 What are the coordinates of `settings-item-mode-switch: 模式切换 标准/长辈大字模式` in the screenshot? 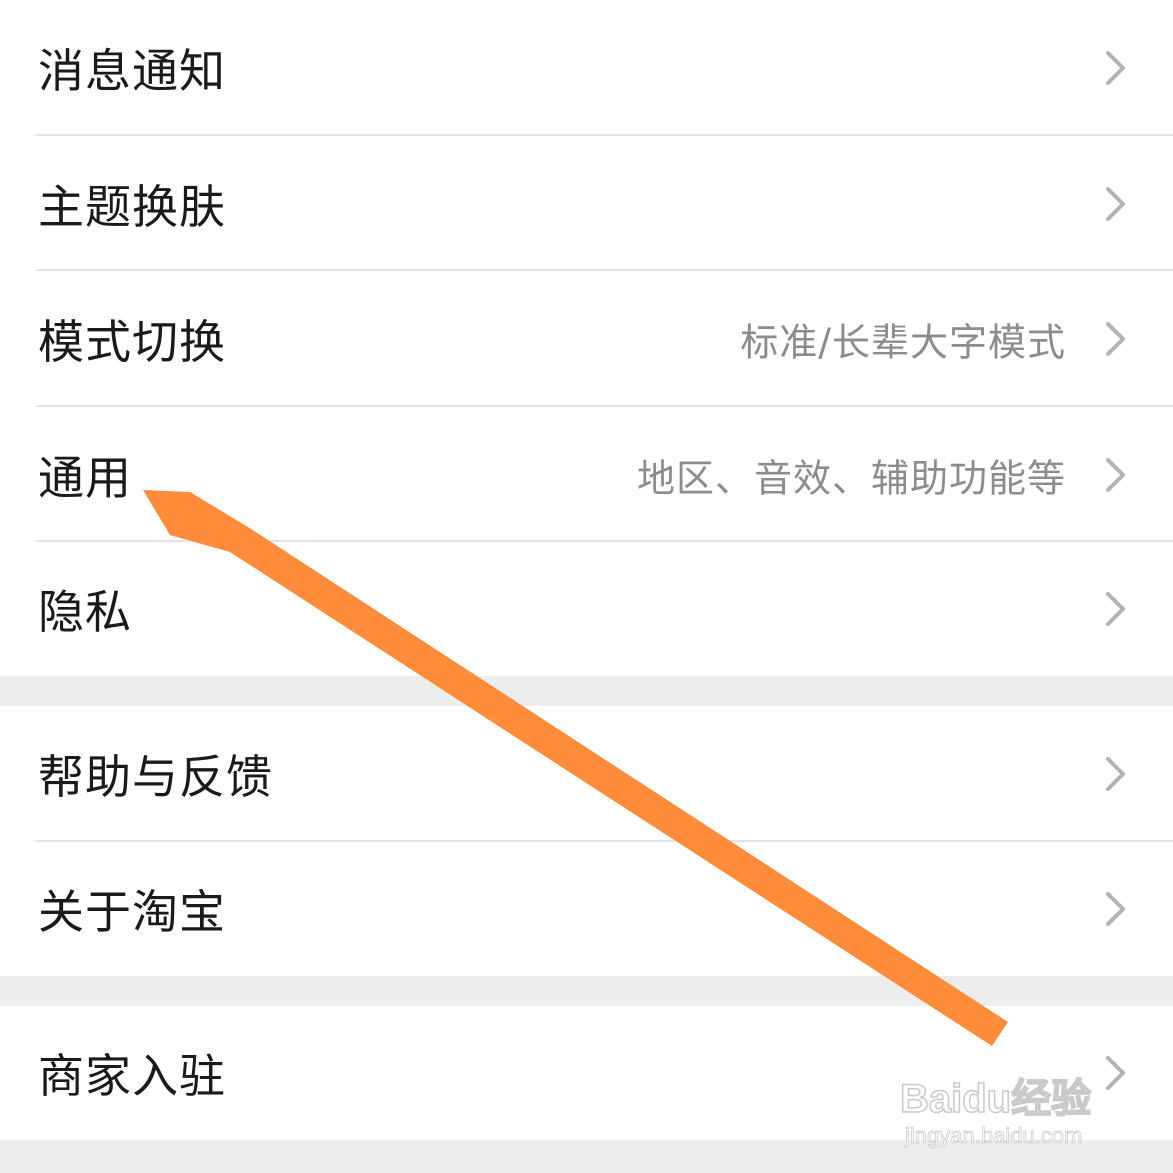 It's located at (586, 339).